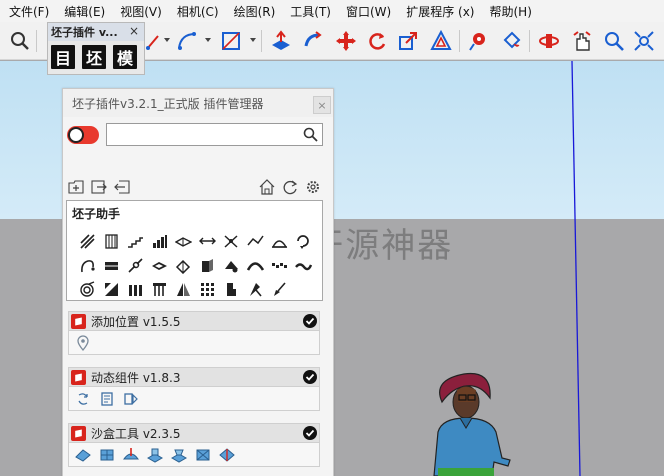 This screenshot has width=664, height=476. Describe the element at coordinates (83, 399) in the screenshot. I see `interact-icon` at that location.